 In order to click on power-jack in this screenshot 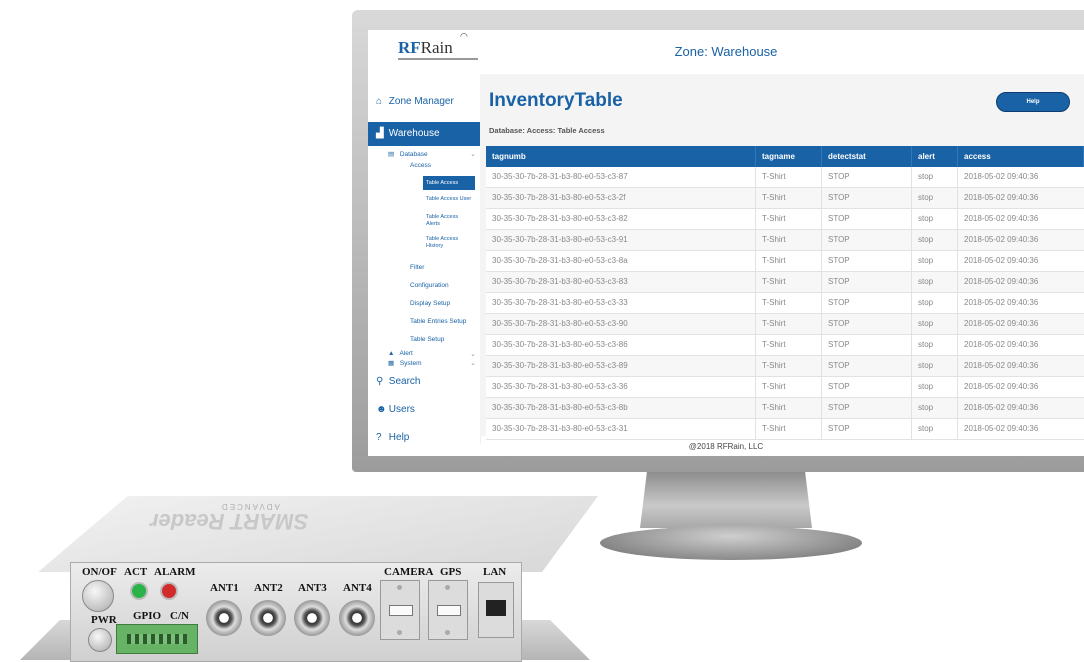, I will do `click(100, 640)`.